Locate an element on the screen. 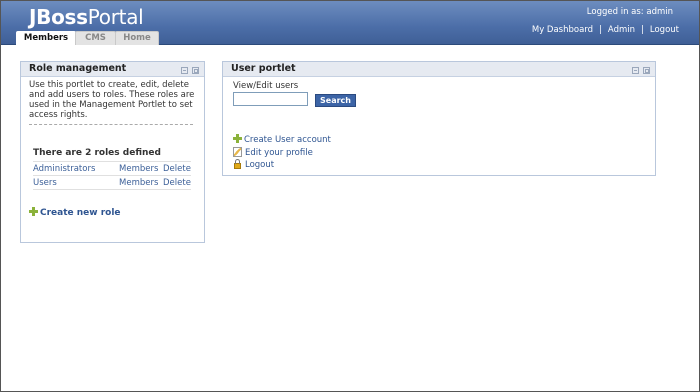 Image resolution: width=700 pixels, height=392 pixels. my-dashboard-link: My Dashboard is located at coordinates (562, 30).